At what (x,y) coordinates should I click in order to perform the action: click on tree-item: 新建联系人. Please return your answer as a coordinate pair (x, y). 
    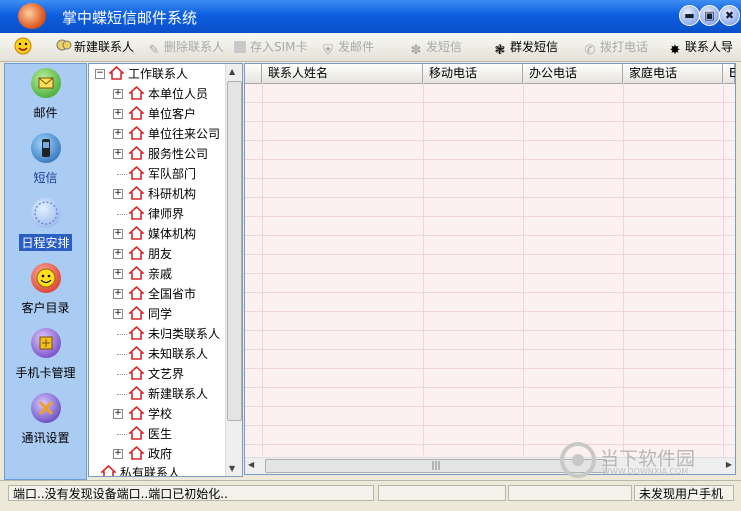
    Looking at the image, I should click on (160, 394).